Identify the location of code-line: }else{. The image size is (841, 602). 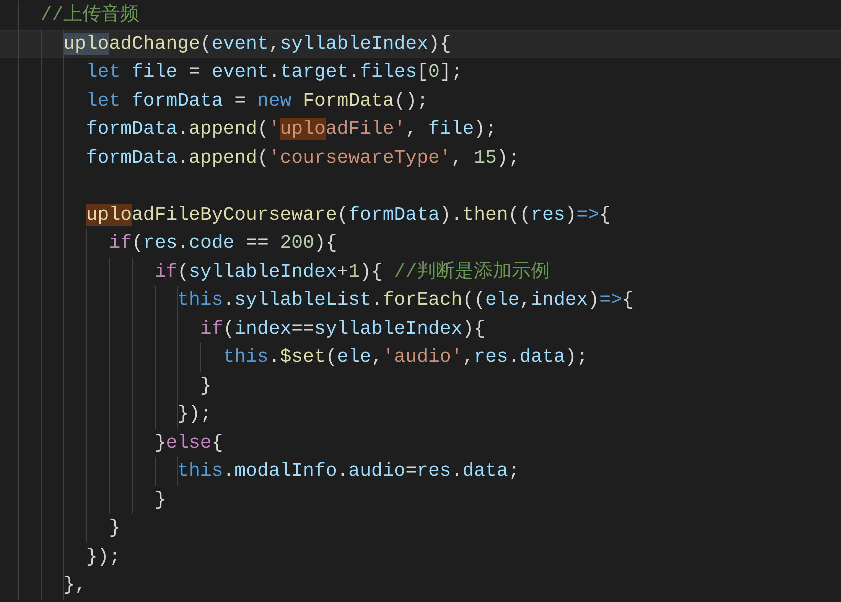
(189, 443).